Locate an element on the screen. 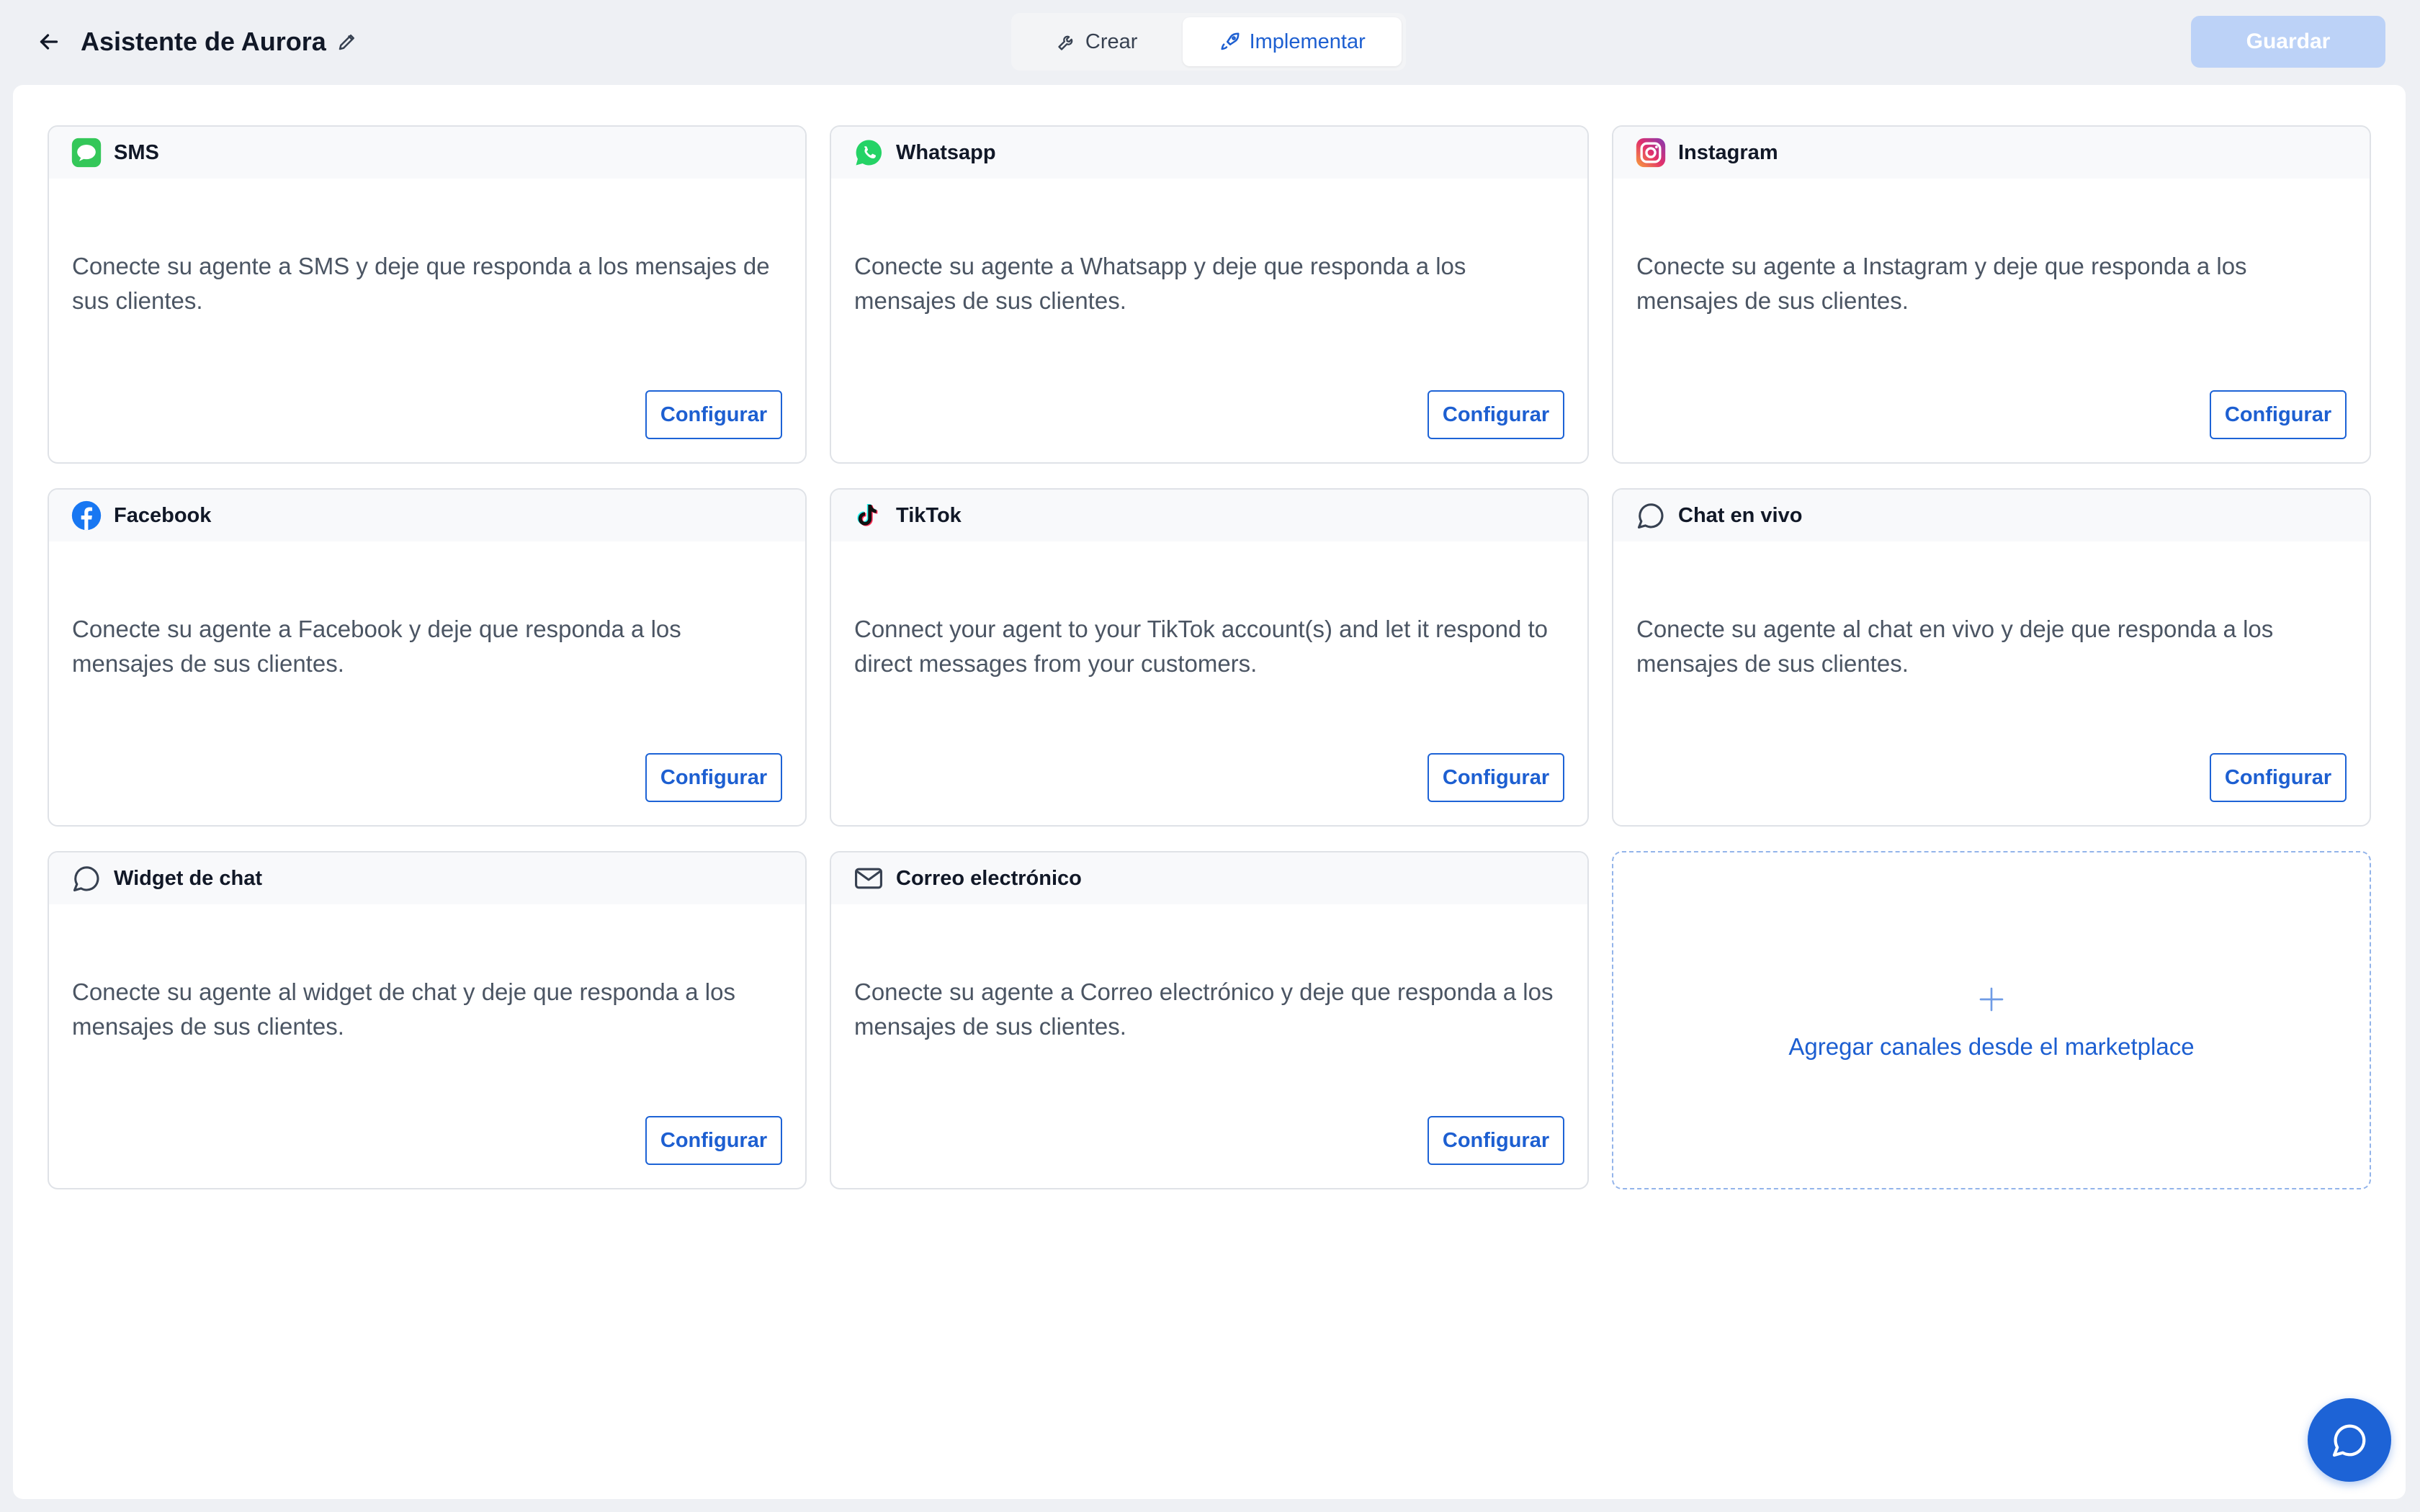 The width and height of the screenshot is (2420, 1512). rocket-icon is located at coordinates (1230, 41).